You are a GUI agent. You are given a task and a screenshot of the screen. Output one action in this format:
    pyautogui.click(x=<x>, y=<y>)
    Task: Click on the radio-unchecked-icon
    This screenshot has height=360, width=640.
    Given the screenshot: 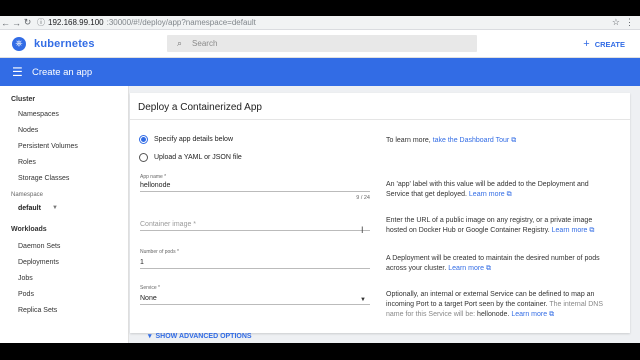 What is the action you would take?
    pyautogui.click(x=143, y=157)
    